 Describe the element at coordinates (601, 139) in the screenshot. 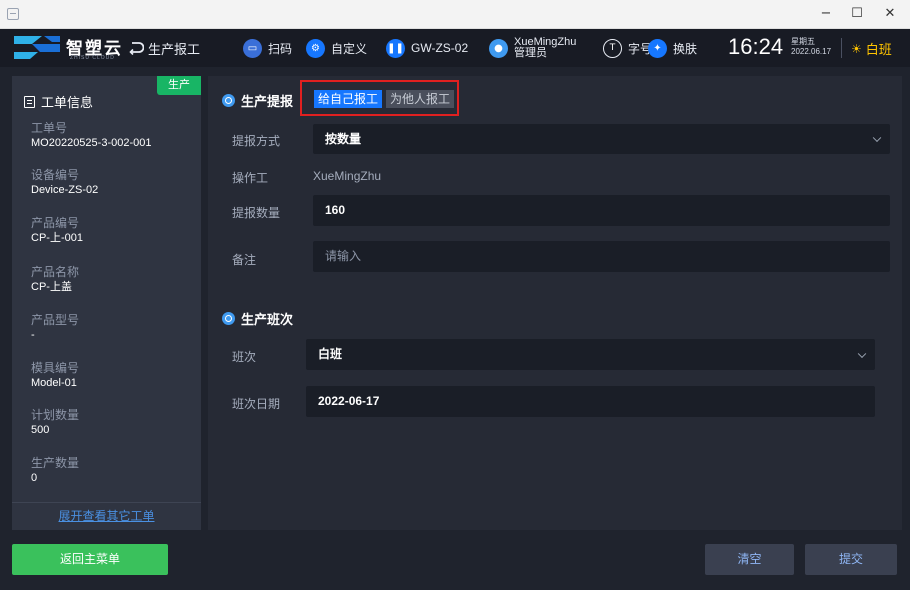

I see `report-method-select: 按数量` at that location.